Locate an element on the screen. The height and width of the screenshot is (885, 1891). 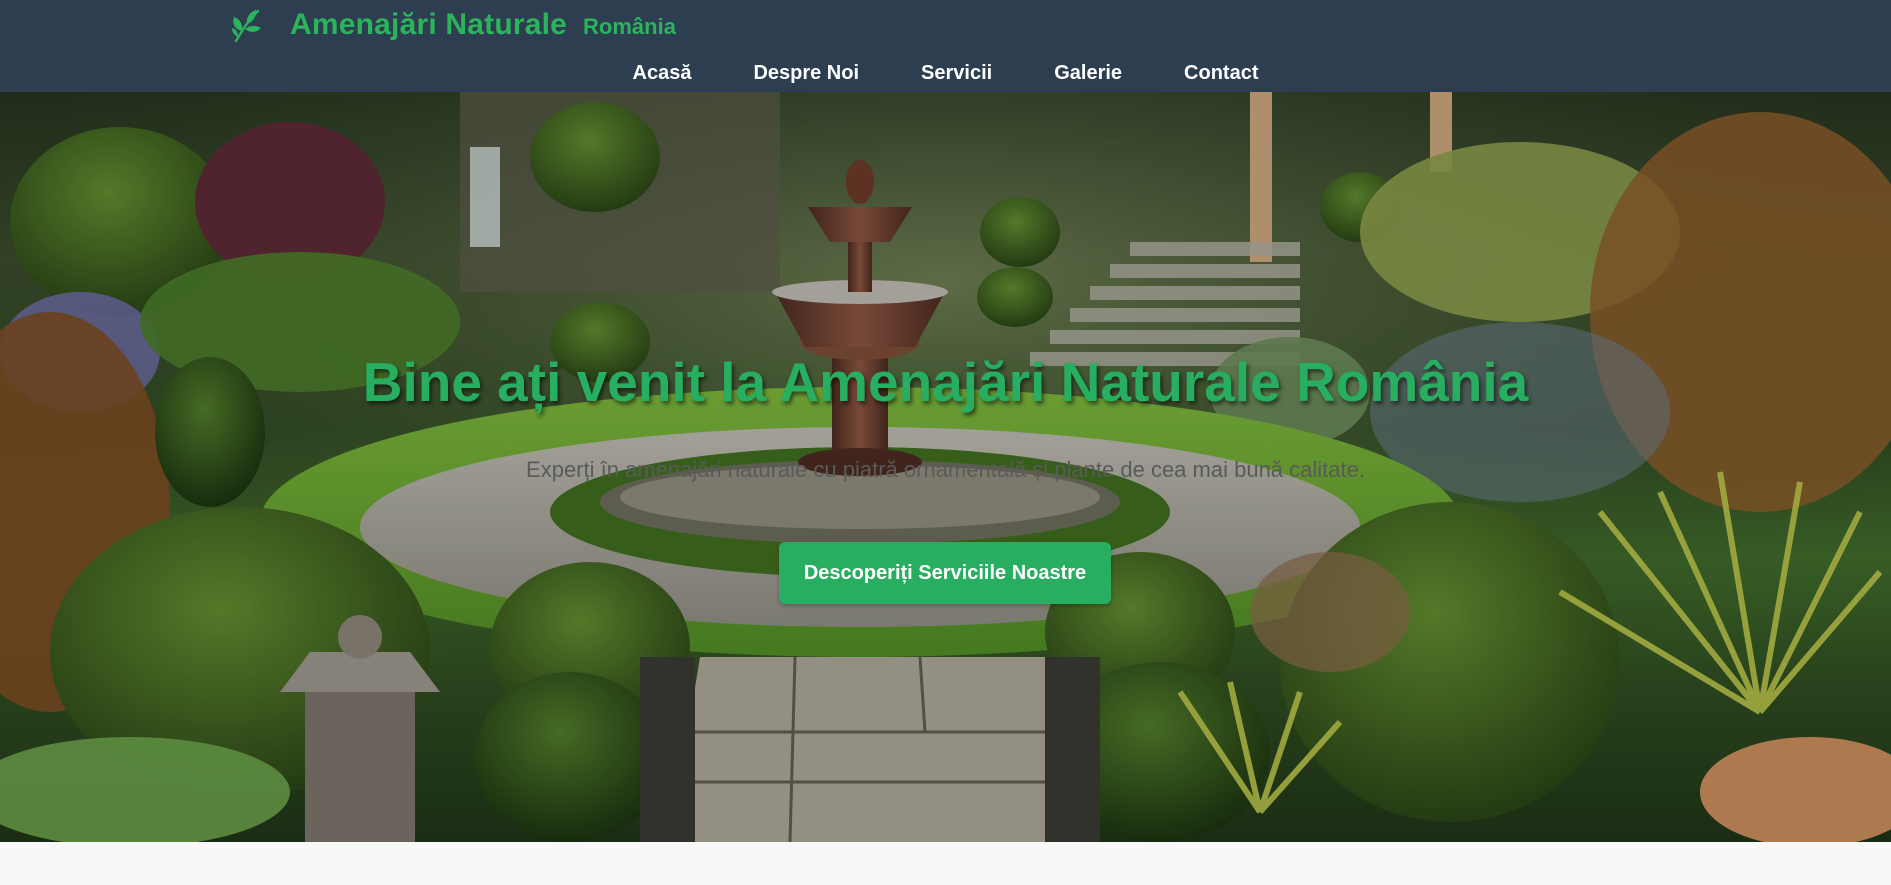
nav-item-servicii: Servicii is located at coordinates (956, 73).